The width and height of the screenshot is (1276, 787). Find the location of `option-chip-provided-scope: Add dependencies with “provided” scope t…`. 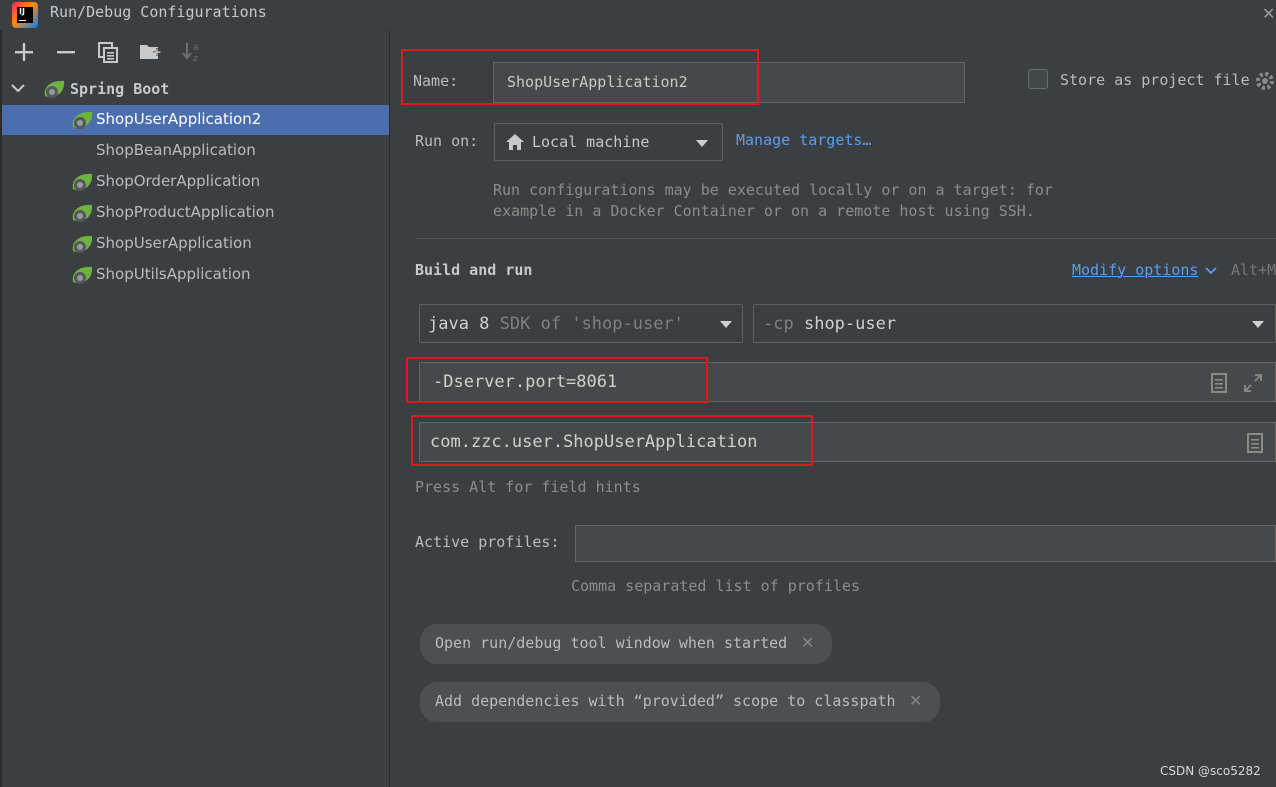

option-chip-provided-scope: Add dependencies with “provided” scope t… is located at coordinates (680, 702).